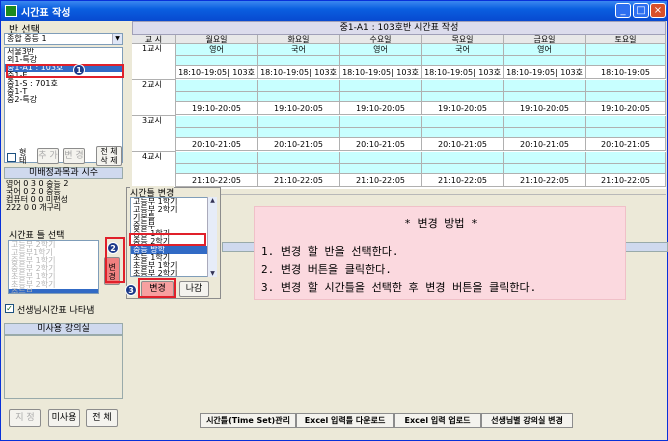 Image resolution: width=668 pixels, height=441 pixels. Describe the element at coordinates (63, 100) in the screenshot. I see `class-list-item: 중2-특강` at that location.